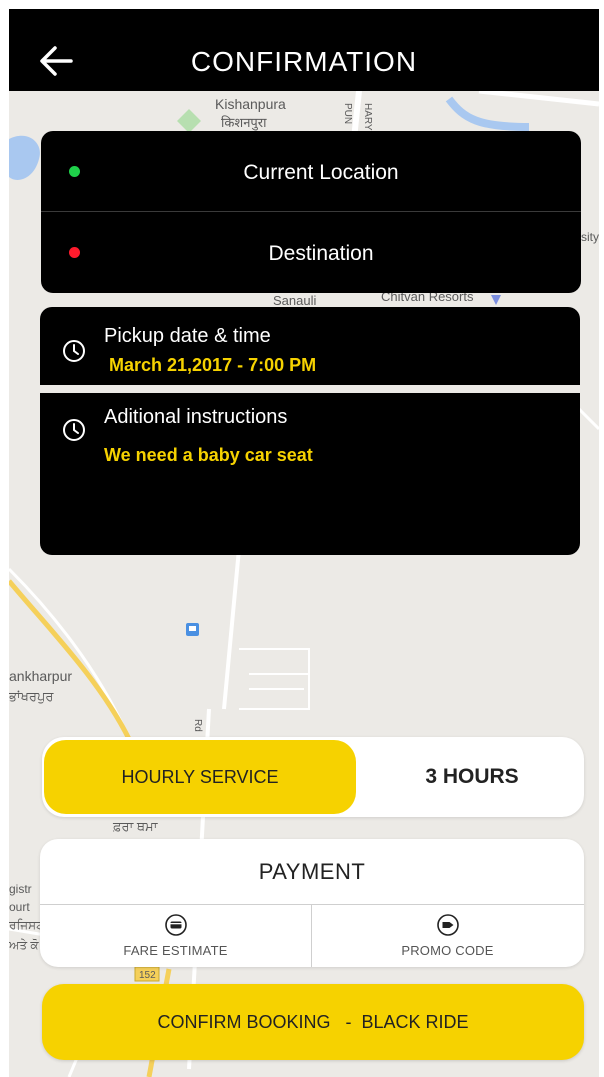 This screenshot has height=1077, width=604. Describe the element at coordinates (187, 336) in the screenshot. I see `pickup-datetime-label: Pickup date & time` at that location.